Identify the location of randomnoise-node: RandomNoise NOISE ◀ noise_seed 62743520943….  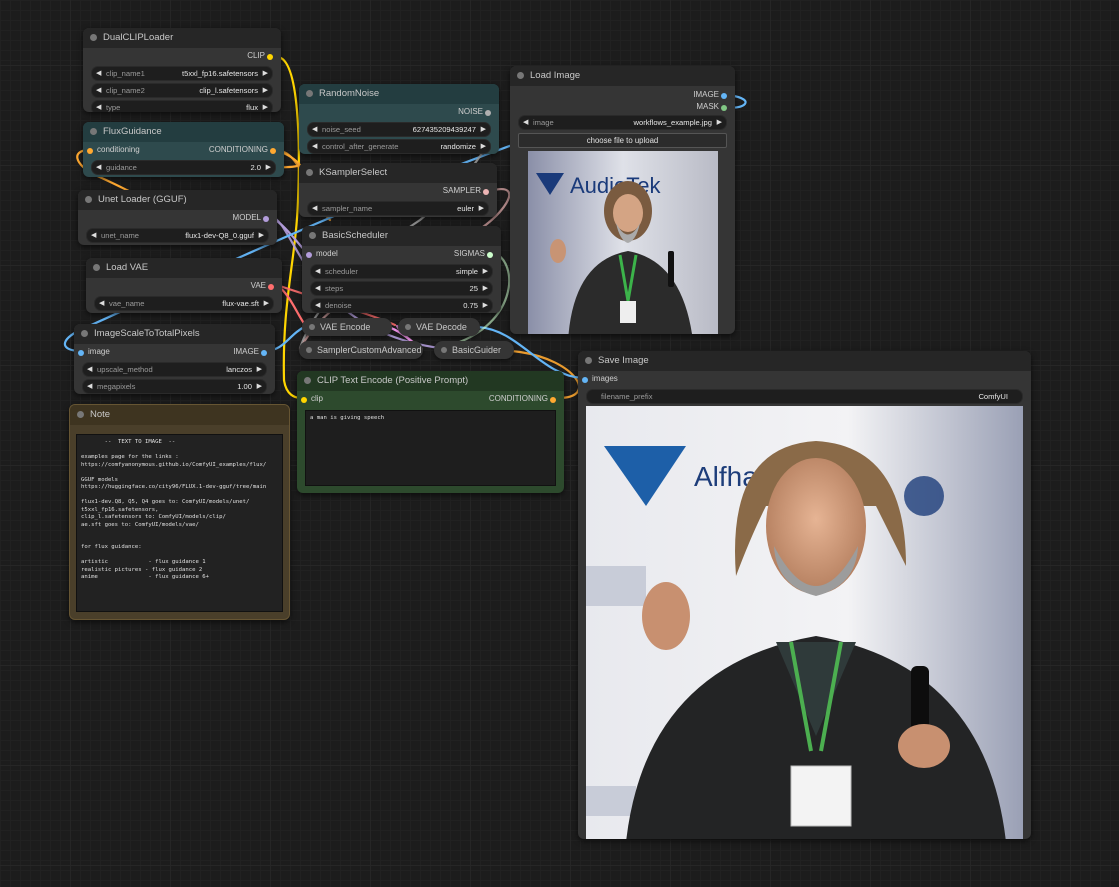
(399, 119).